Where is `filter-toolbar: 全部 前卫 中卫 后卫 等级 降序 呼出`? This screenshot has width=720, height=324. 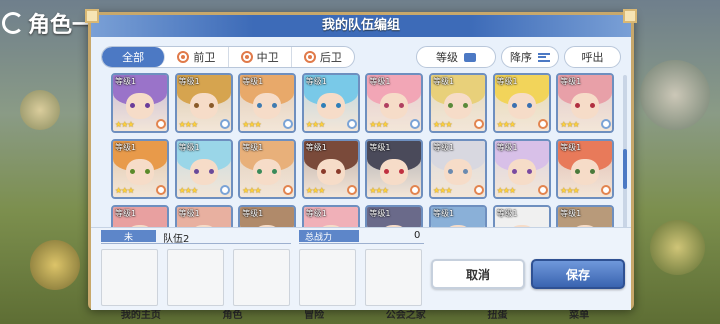
filter-toolbar: 全部 前卫 中卫 后卫 等级 降序 呼出 is located at coordinates (361, 57).